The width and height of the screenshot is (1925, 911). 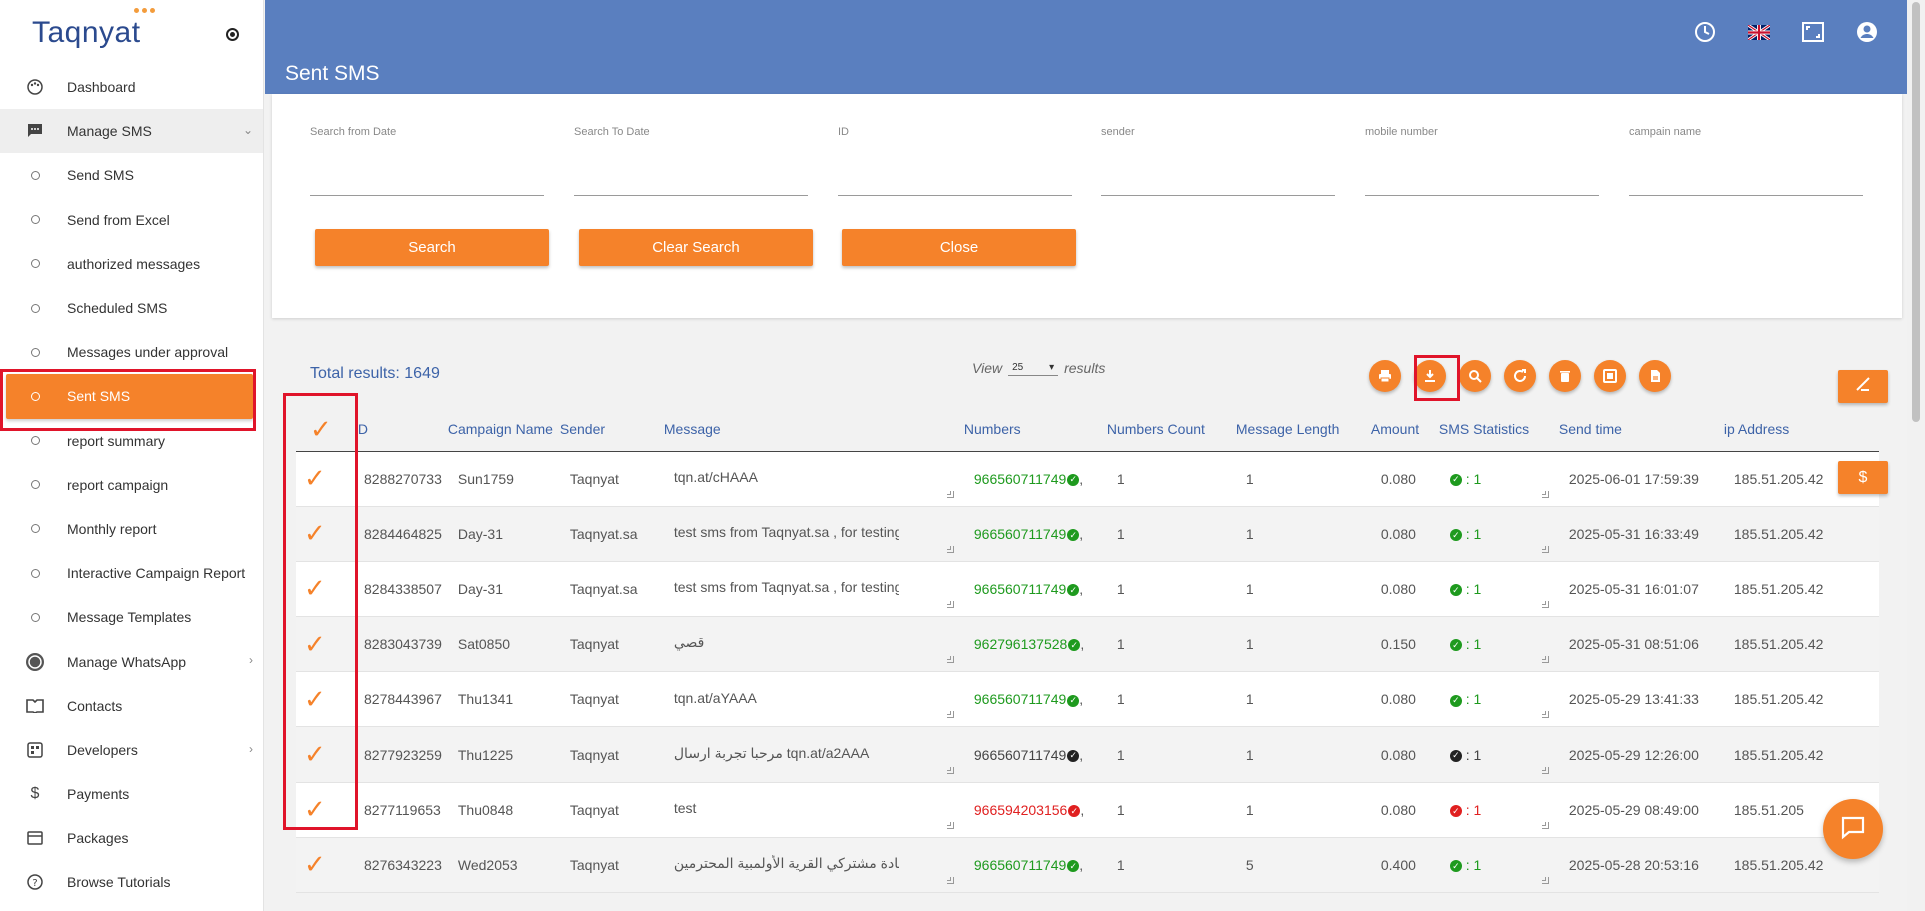 I want to click on page-scrollbar, so click(x=1916, y=455).